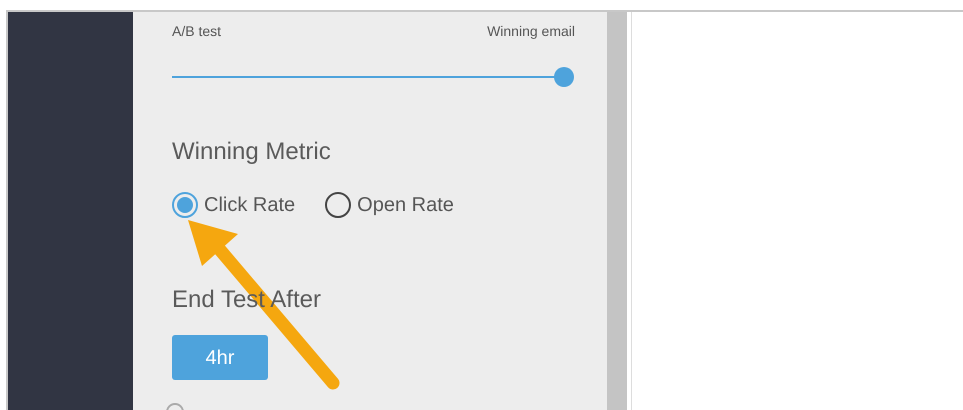  I want to click on slider-thumb, so click(564, 77).